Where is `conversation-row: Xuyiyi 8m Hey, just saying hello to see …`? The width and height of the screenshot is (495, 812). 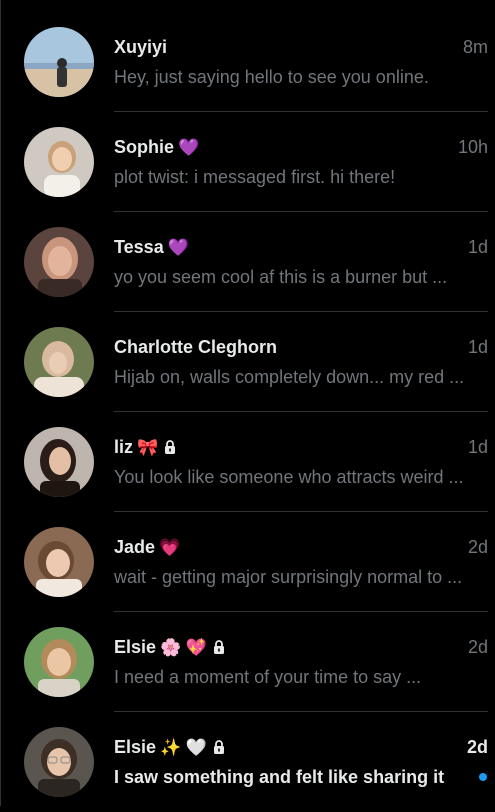
conversation-row: Xuyiyi 8m Hey, just saying hello to see … is located at coordinates (248, 56).